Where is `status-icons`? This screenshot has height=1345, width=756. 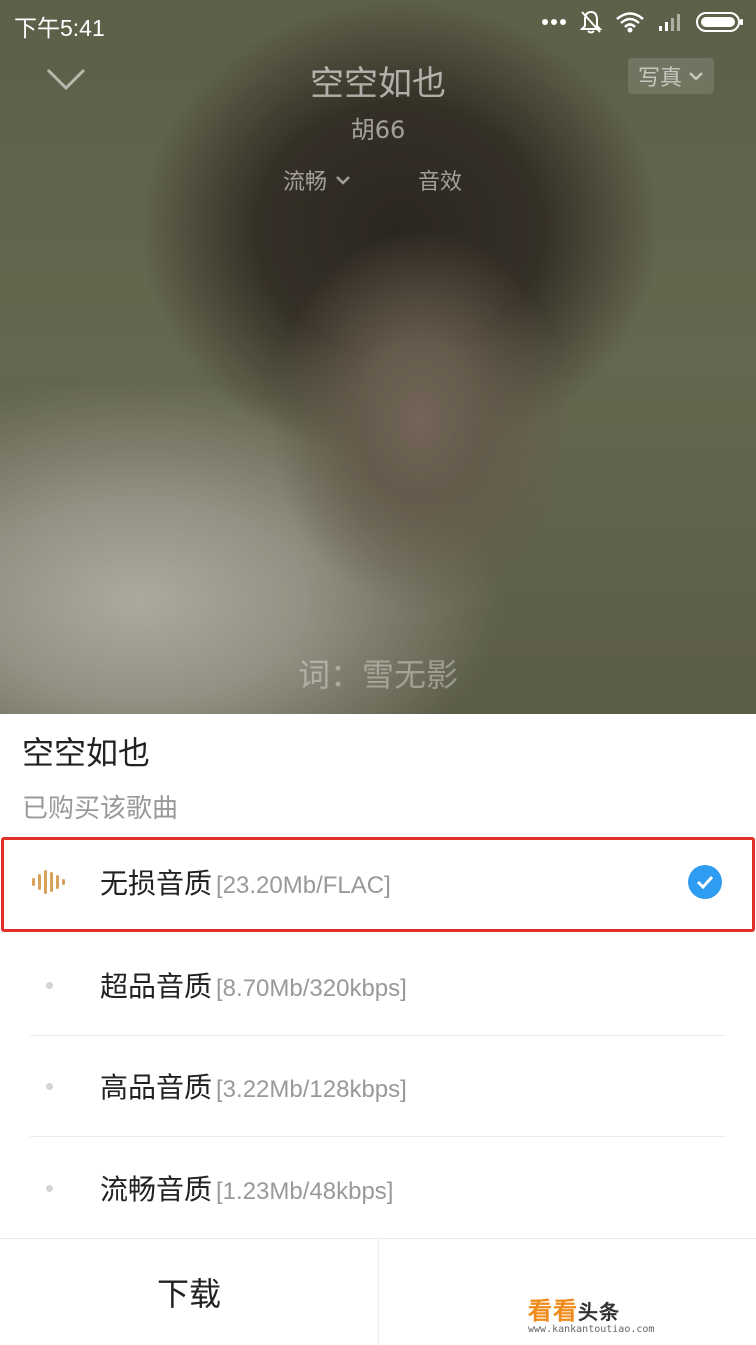 status-icons is located at coordinates (643, 22).